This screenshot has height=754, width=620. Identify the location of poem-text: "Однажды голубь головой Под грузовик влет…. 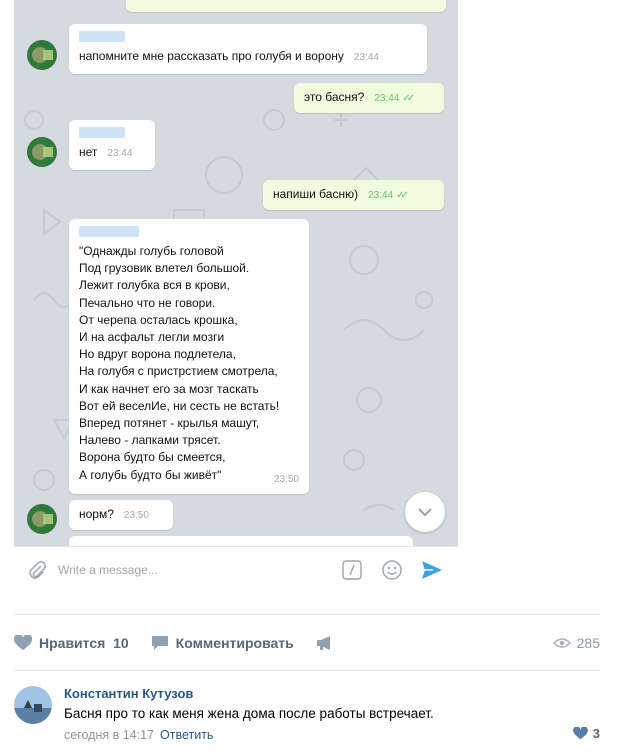
(189, 363).